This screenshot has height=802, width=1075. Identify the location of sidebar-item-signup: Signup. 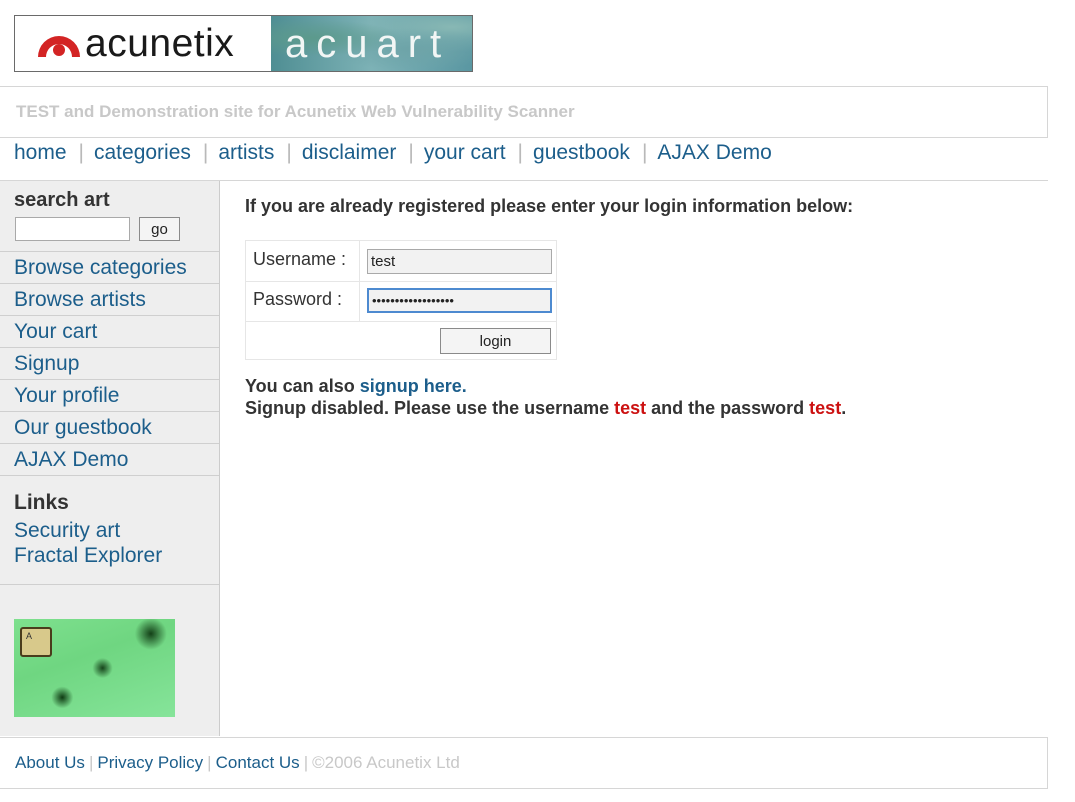
(109, 364).